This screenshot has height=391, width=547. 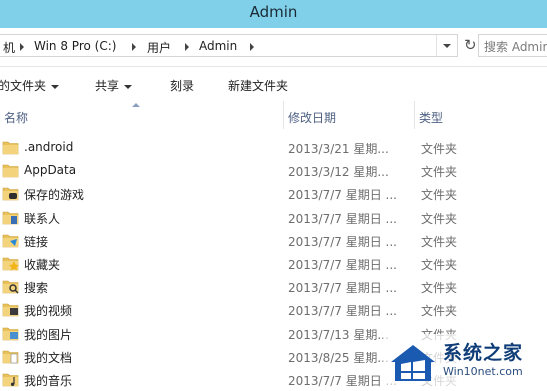 What do you see at coordinates (48, 357) in the screenshot?
I see `file-name: 我的文档` at bounding box center [48, 357].